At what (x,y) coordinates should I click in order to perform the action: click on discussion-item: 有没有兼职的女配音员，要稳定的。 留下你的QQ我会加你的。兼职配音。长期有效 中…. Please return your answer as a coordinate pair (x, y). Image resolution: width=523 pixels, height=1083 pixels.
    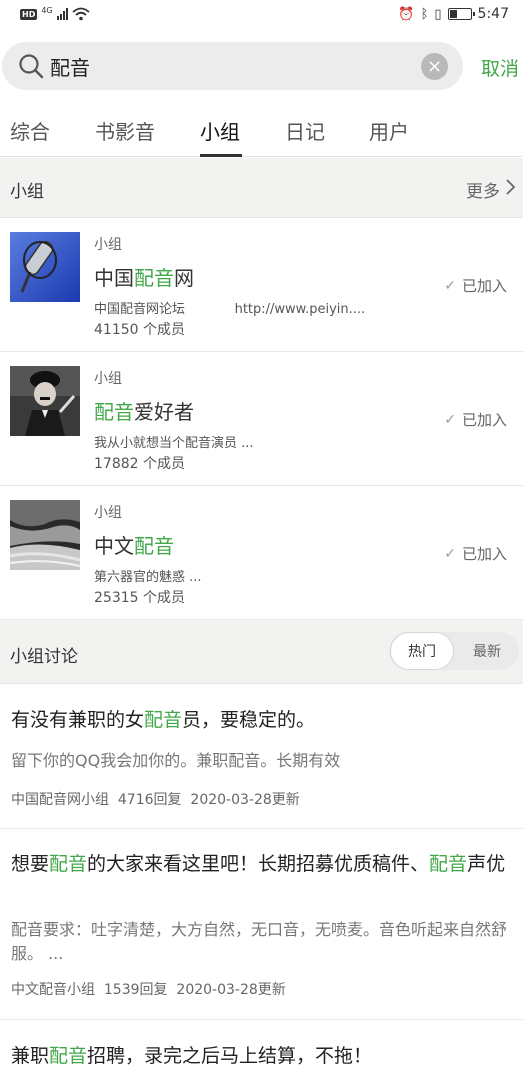
    Looking at the image, I should click on (261, 756).